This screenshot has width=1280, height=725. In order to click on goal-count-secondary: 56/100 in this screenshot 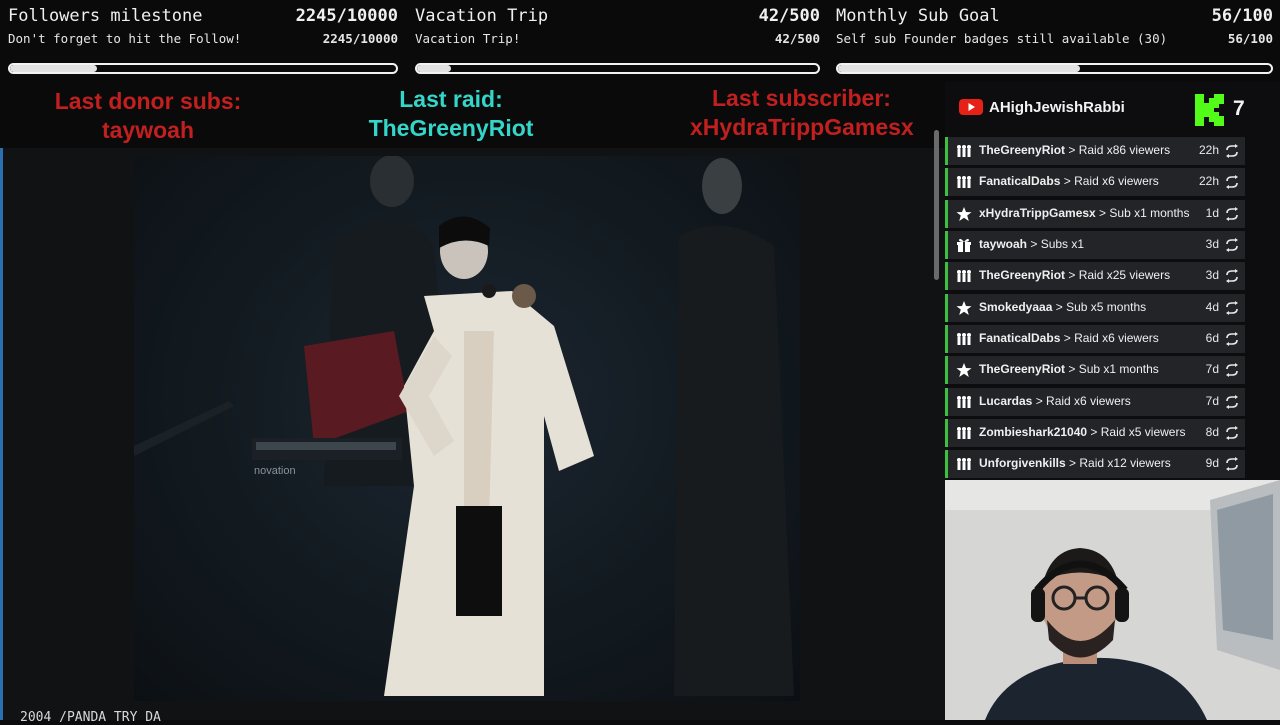, I will do `click(1250, 38)`.